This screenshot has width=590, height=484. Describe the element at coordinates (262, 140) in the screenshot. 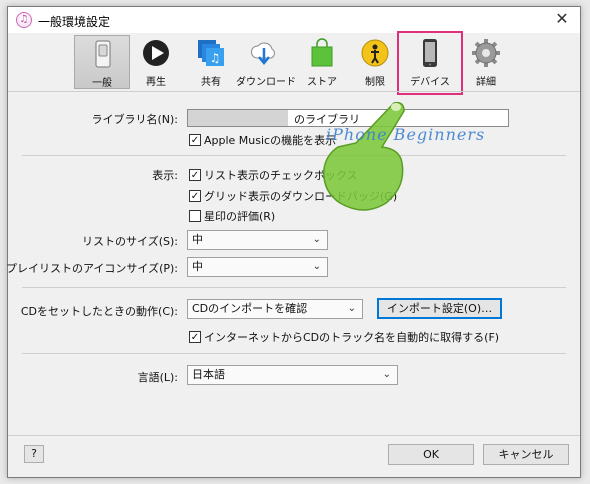

I see `apple-music-checkbox: ✓ Apple Musicの機能を表示` at that location.